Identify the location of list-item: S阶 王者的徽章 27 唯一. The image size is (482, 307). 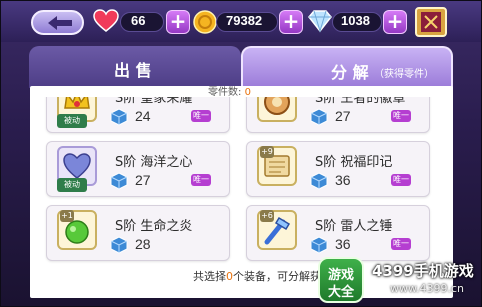
(338, 115).